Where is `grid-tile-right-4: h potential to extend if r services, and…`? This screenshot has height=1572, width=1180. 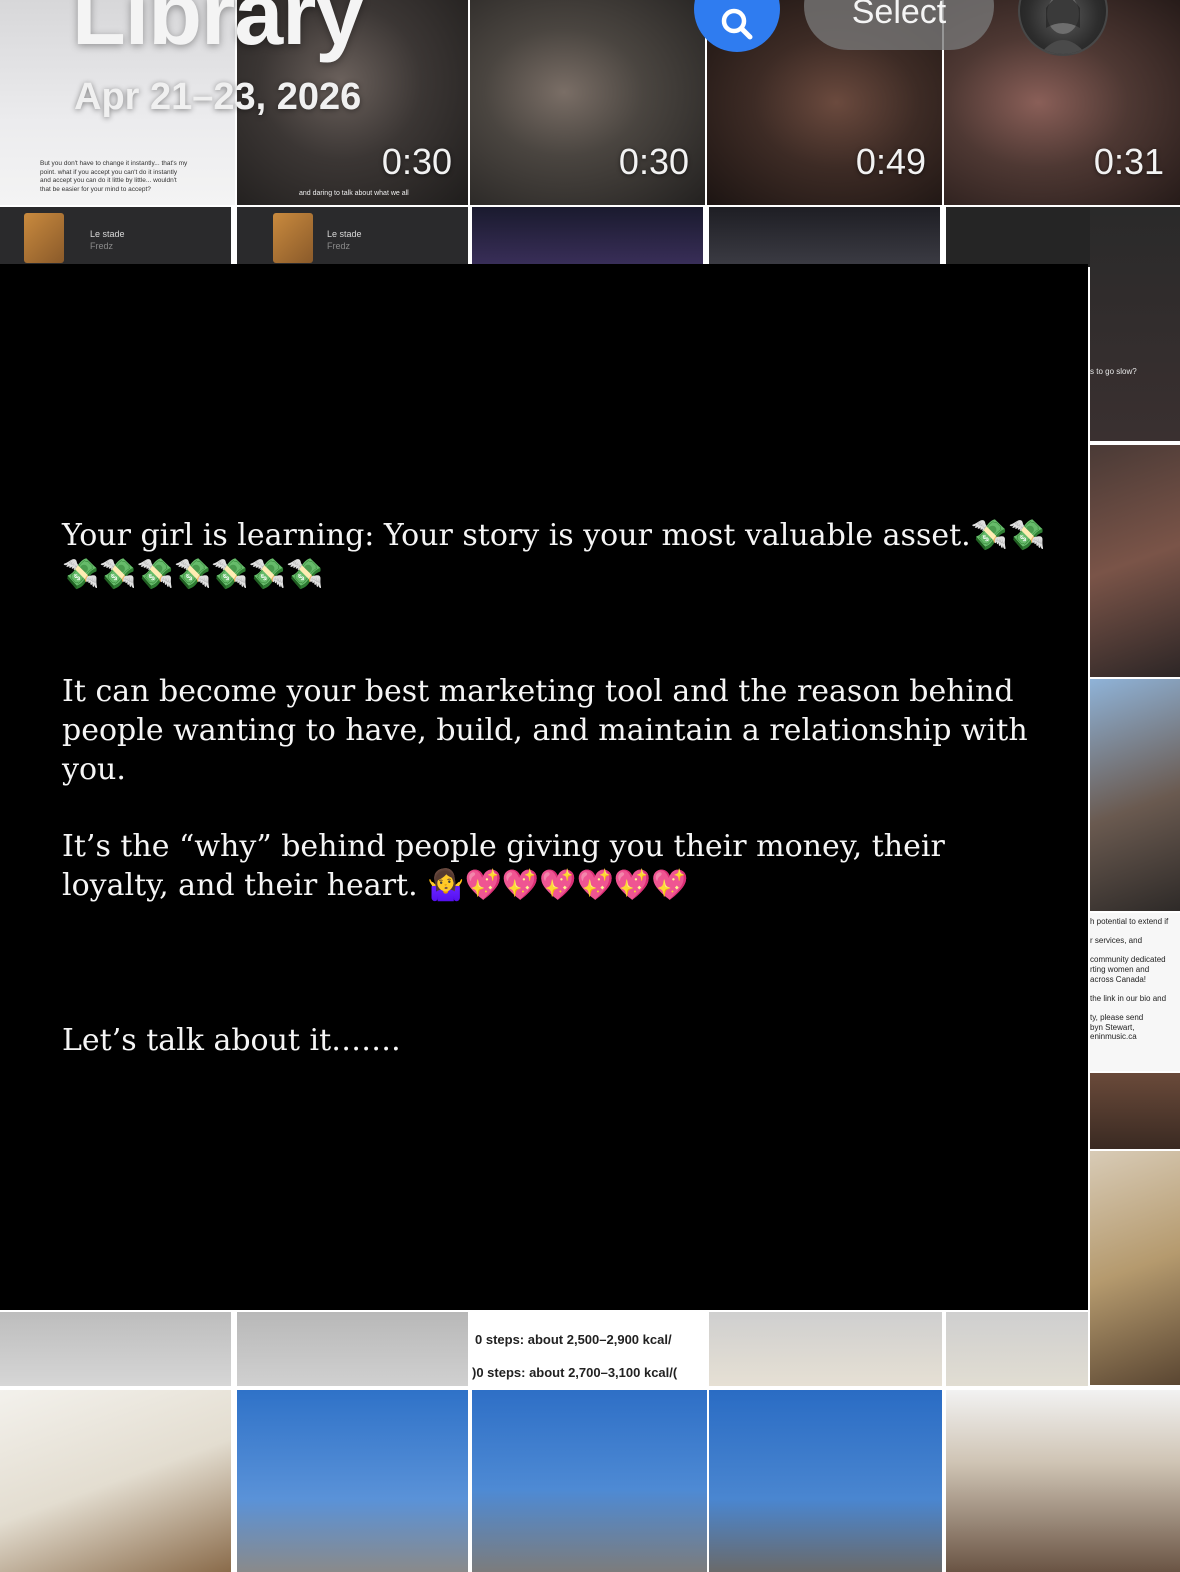 grid-tile-right-4: h potential to extend if r services, and… is located at coordinates (1135, 992).